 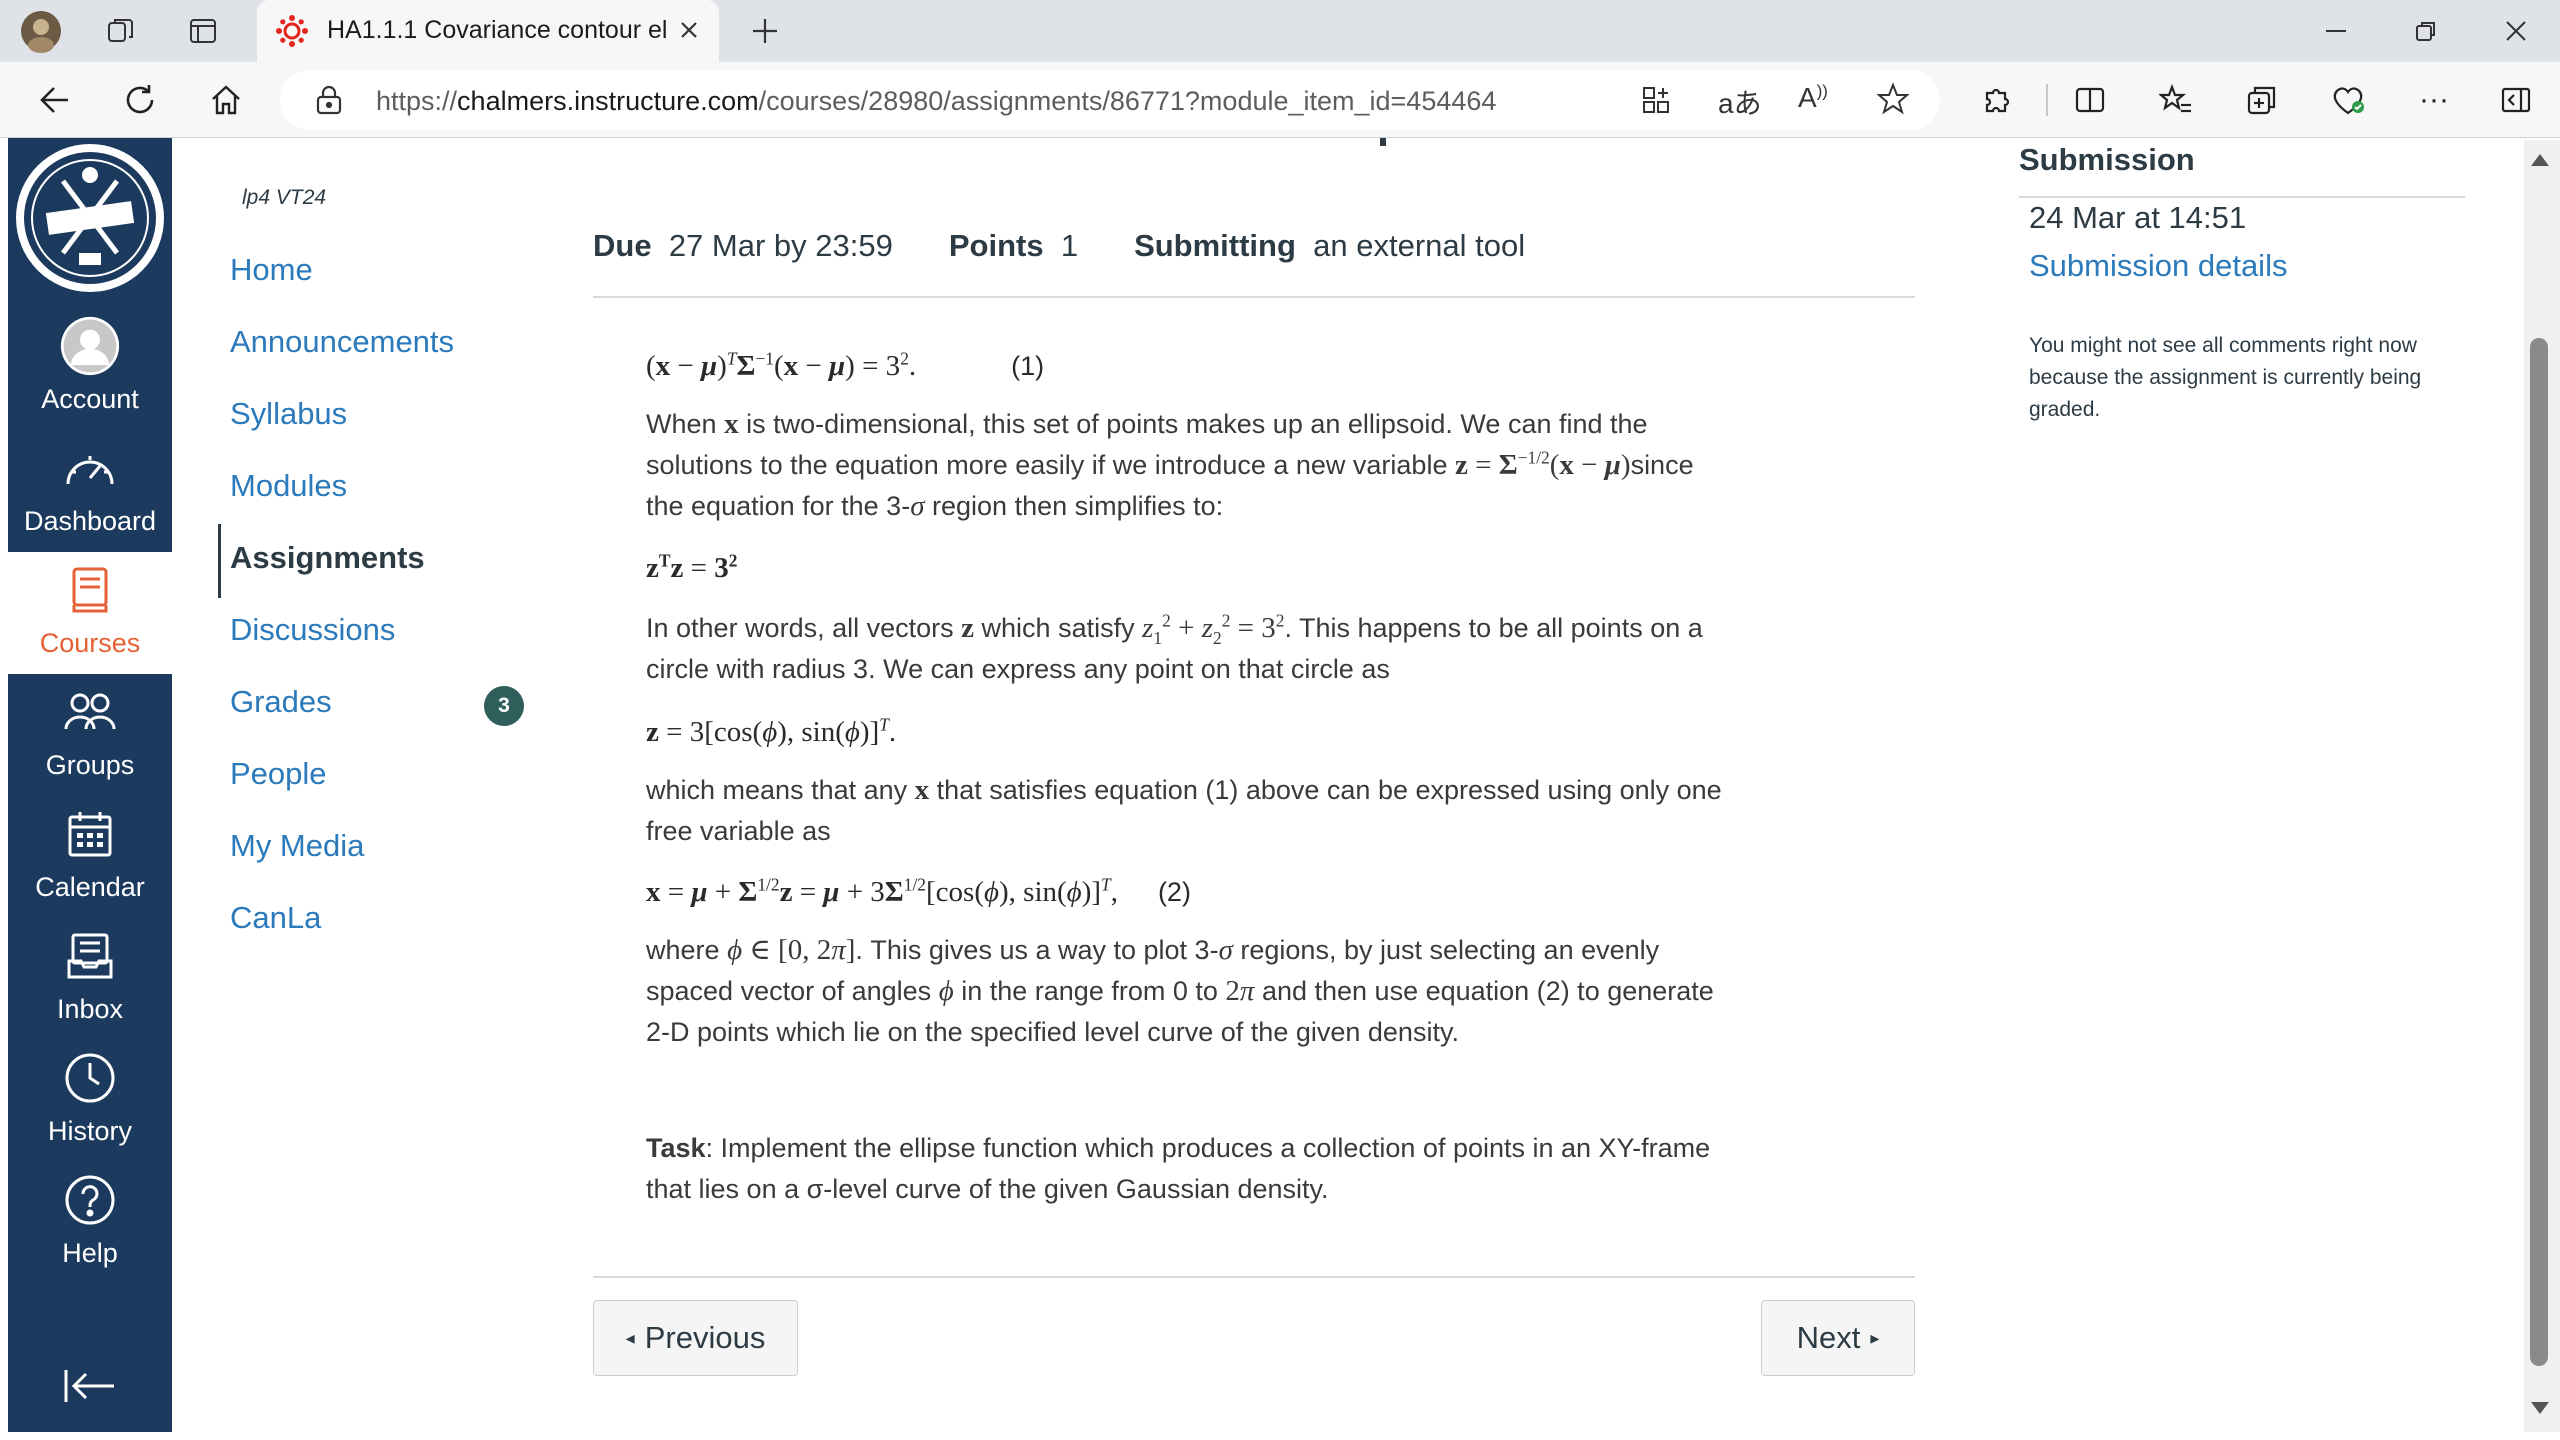 What do you see at coordinates (504, 706) in the screenshot?
I see `grades-badge: 3` at bounding box center [504, 706].